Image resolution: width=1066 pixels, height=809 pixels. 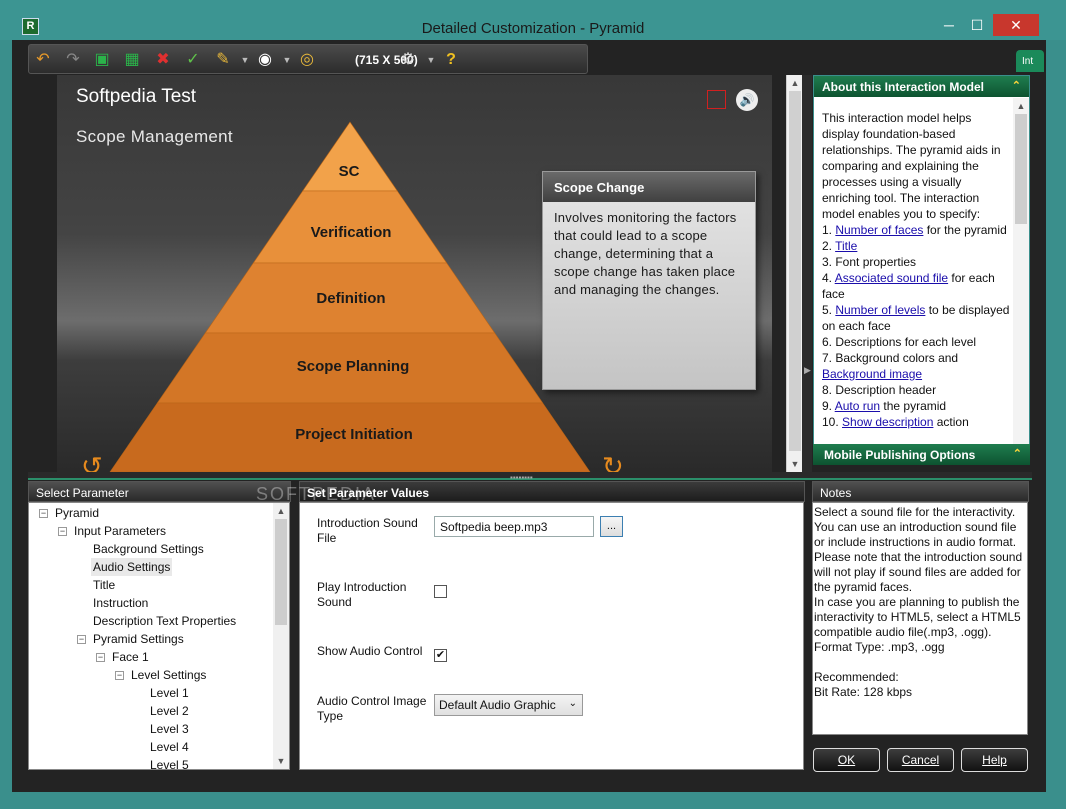 I want to click on rotate-left-icon: ↺, so click(x=101, y=461).